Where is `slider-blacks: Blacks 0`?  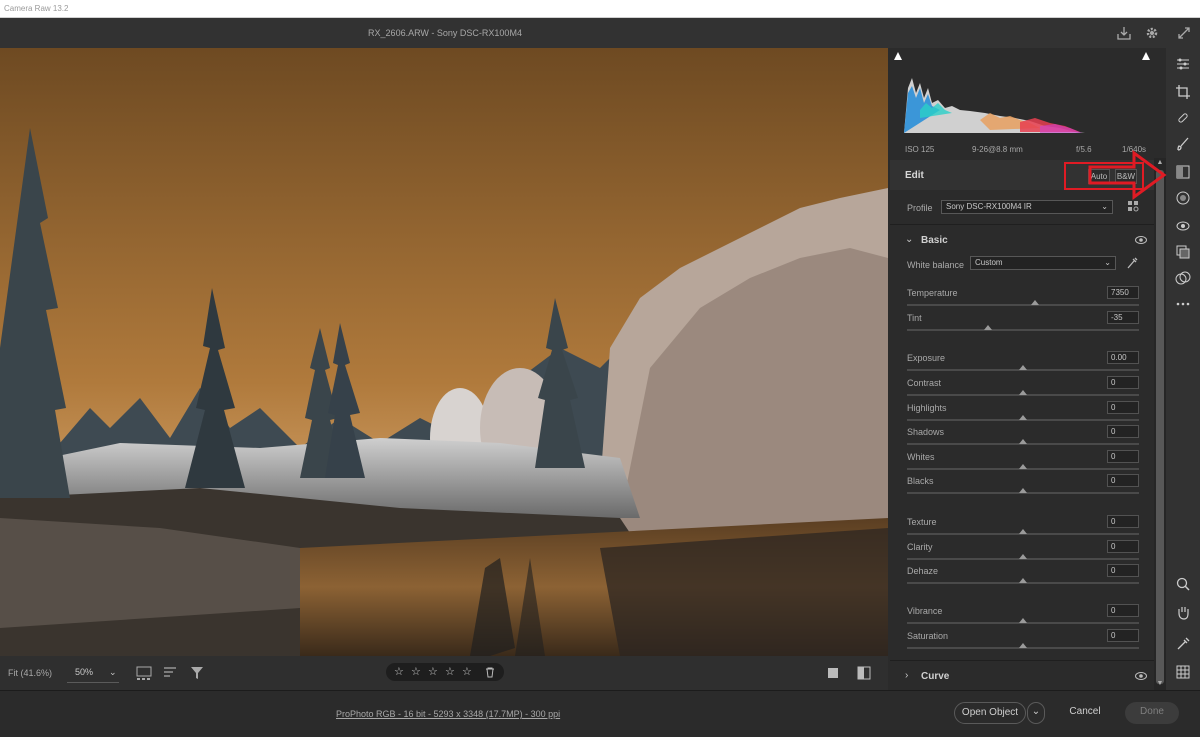 slider-blacks: Blacks 0 is located at coordinates (1023, 487).